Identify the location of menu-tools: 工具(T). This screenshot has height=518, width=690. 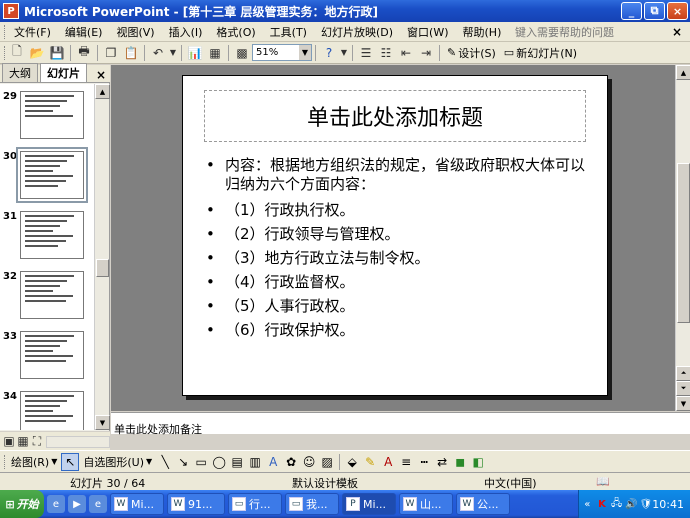
(288, 32).